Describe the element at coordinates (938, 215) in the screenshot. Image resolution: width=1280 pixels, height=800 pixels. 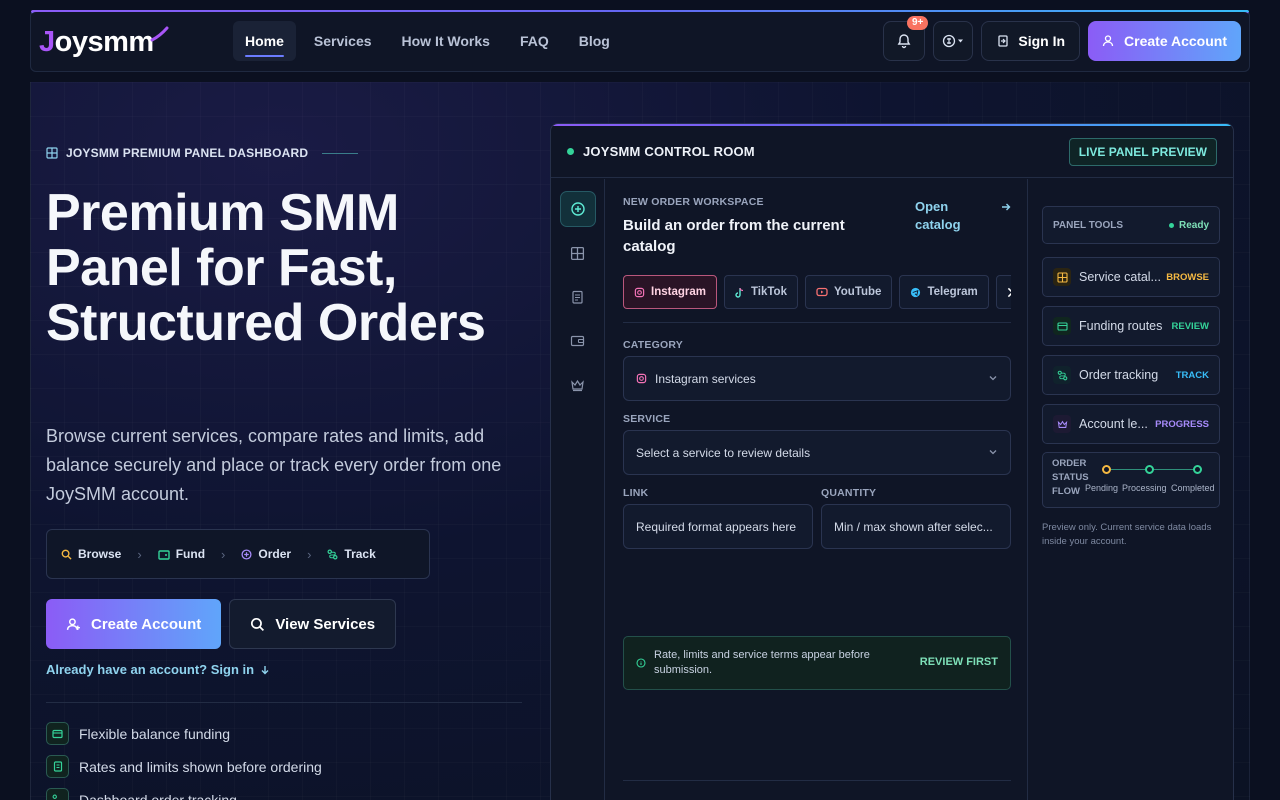
I see `open-catalog-label: Open catalog` at that location.